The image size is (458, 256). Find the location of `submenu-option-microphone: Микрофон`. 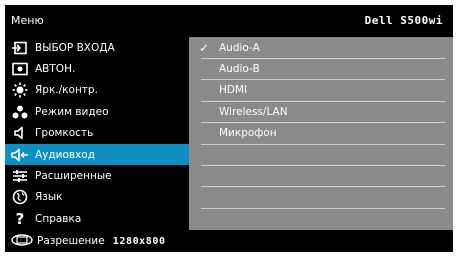

submenu-option-microphone: Микрофон is located at coordinates (321, 133).